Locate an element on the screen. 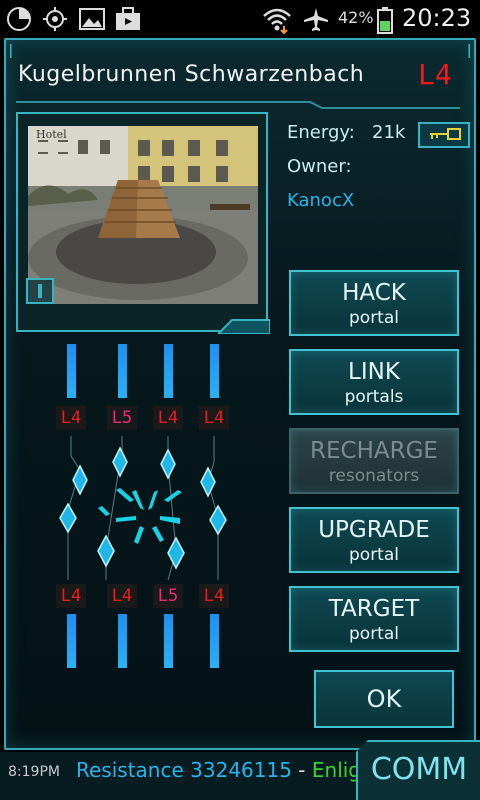  target-button-title: TARGET is located at coordinates (374, 609).